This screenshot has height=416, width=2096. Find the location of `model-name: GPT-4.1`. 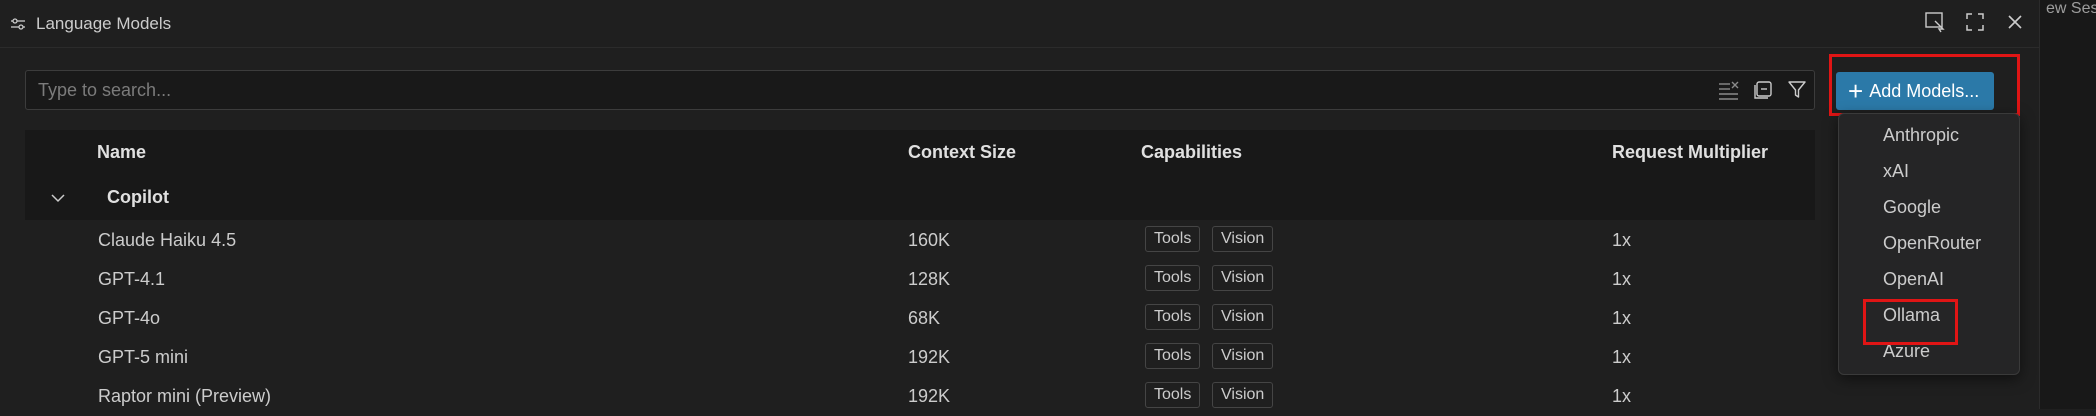

model-name: GPT-4.1 is located at coordinates (132, 279).